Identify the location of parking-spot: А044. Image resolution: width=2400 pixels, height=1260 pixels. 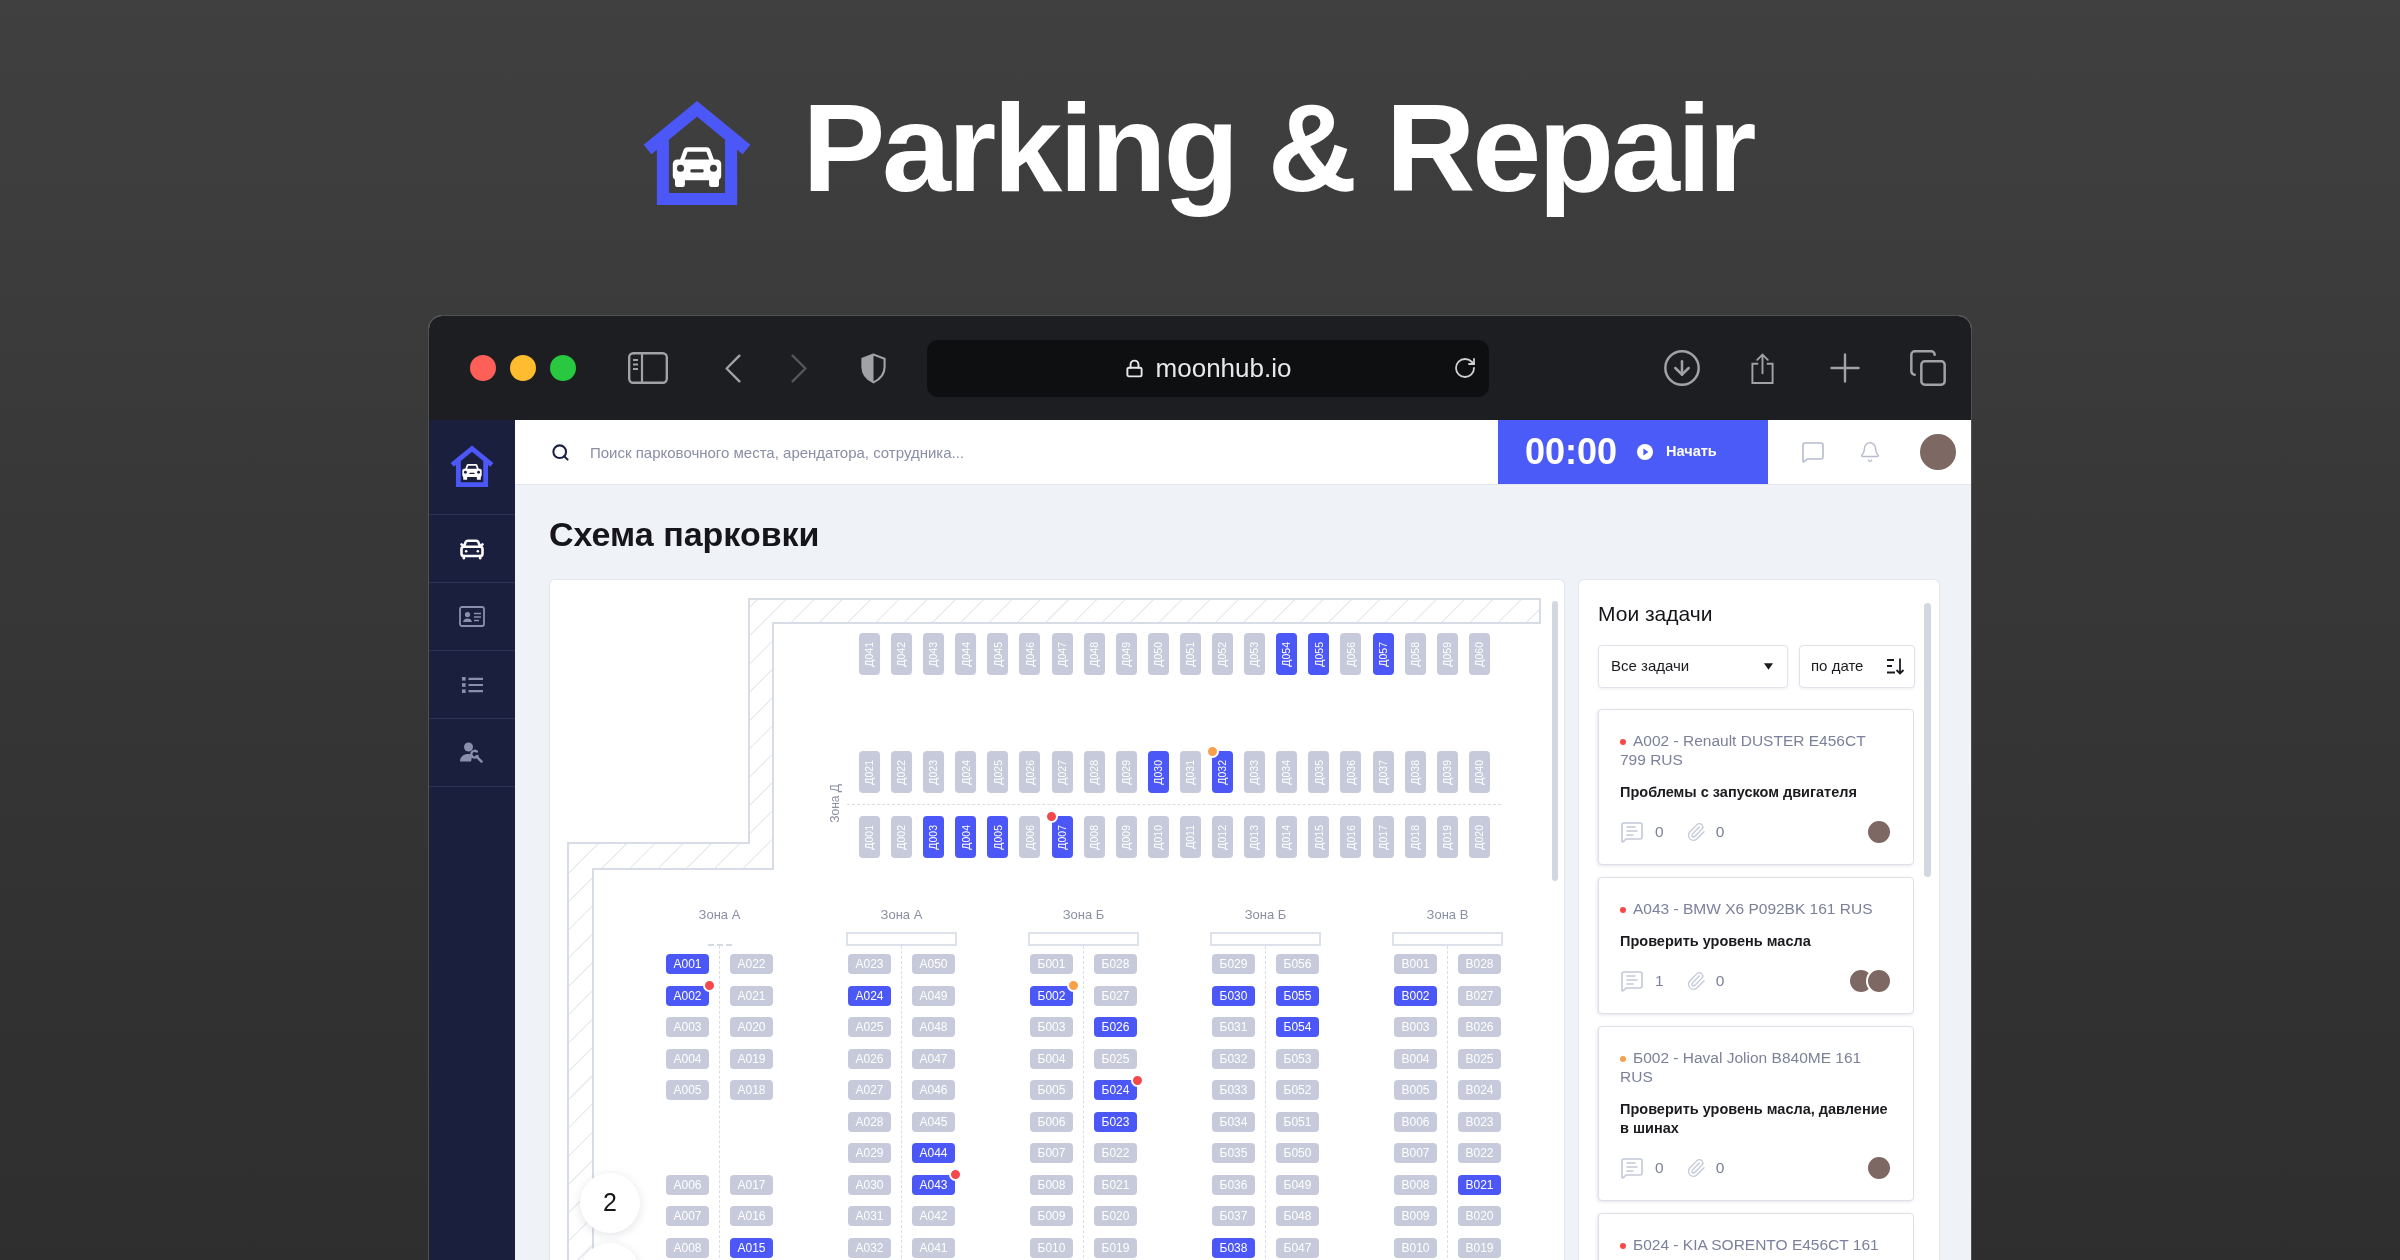
(933, 1153).